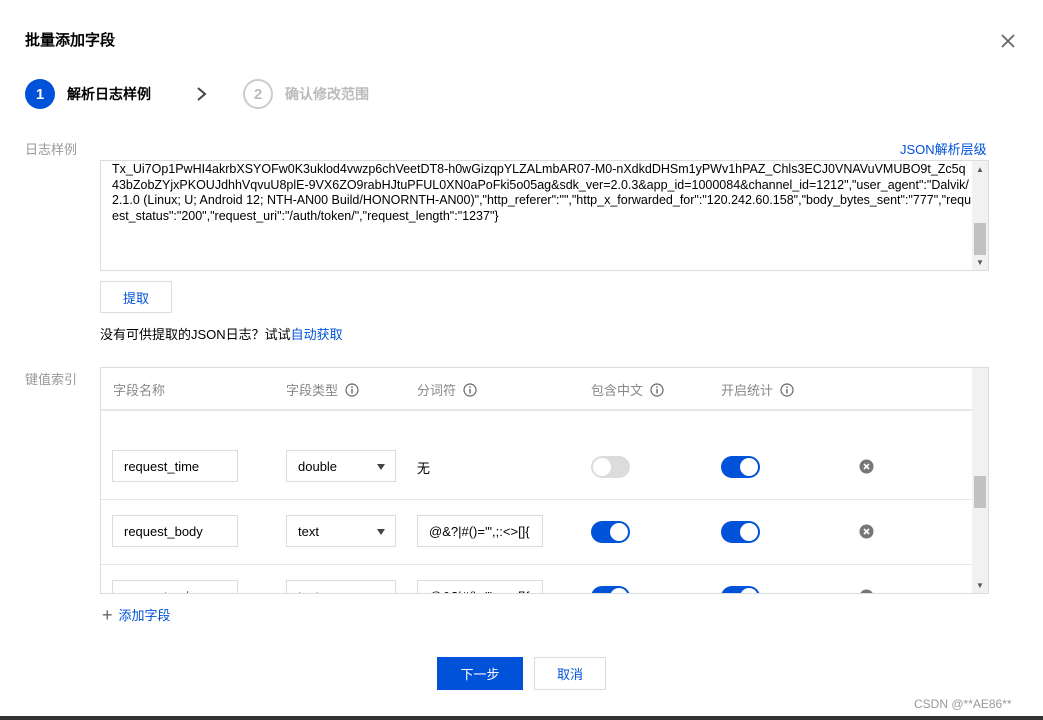 This screenshot has height=720, width=1043. I want to click on chevron-right-icon, so click(202, 94).